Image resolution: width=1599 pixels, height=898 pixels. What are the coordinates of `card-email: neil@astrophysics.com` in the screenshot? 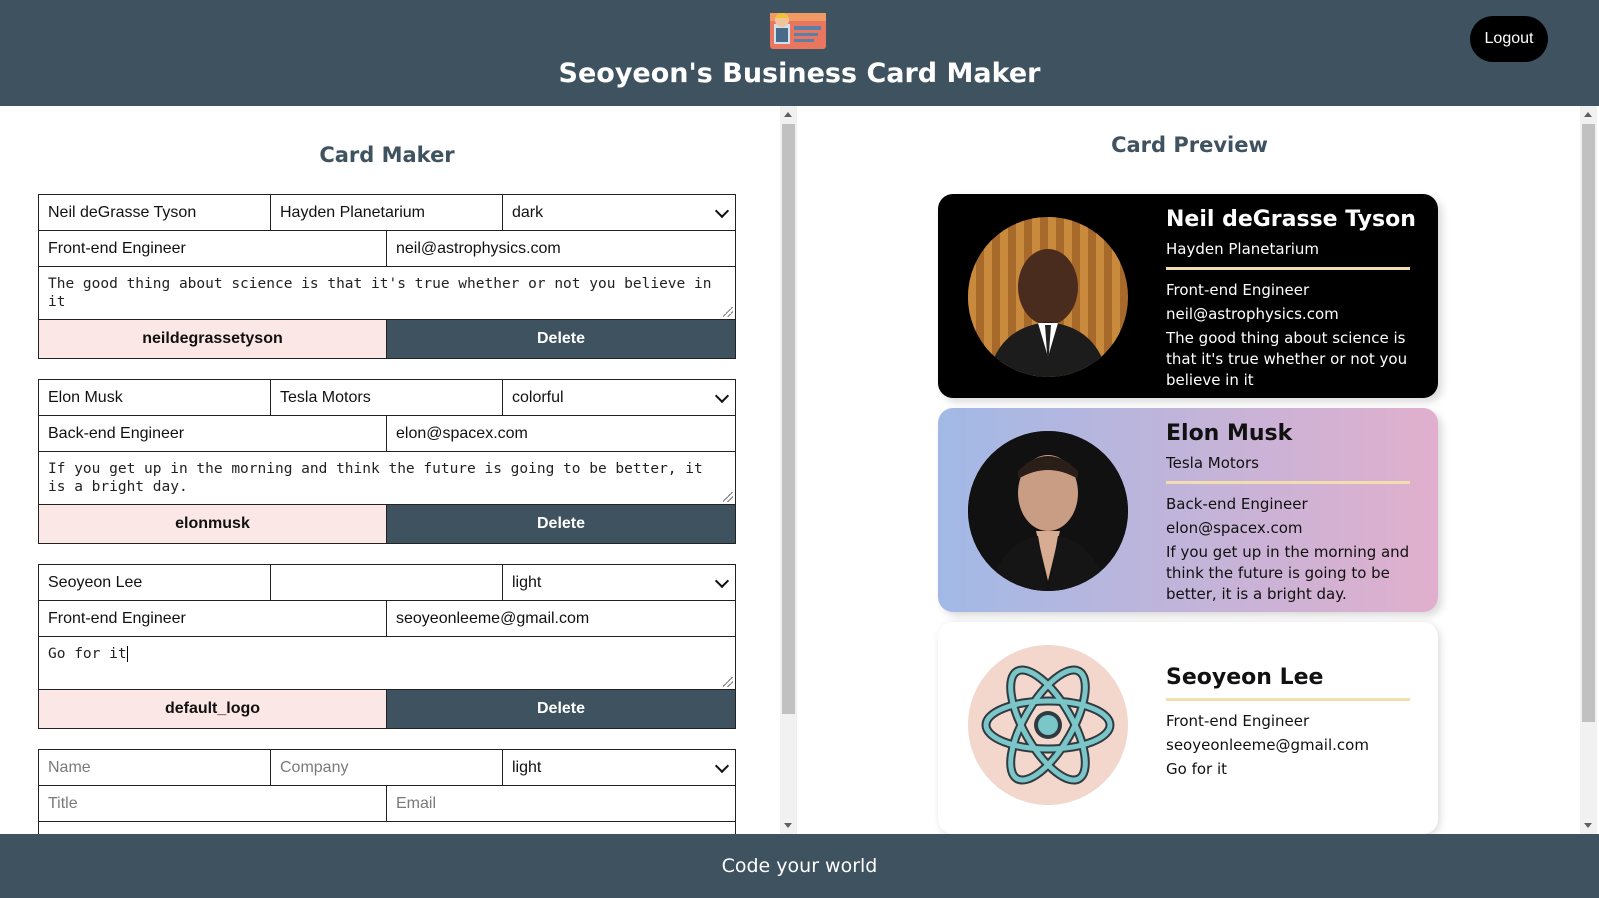 It's located at (1252, 314).